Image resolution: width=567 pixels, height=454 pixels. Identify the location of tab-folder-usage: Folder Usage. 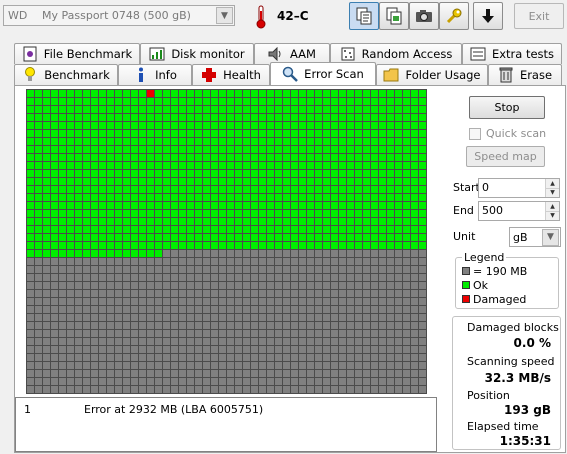
(432, 74).